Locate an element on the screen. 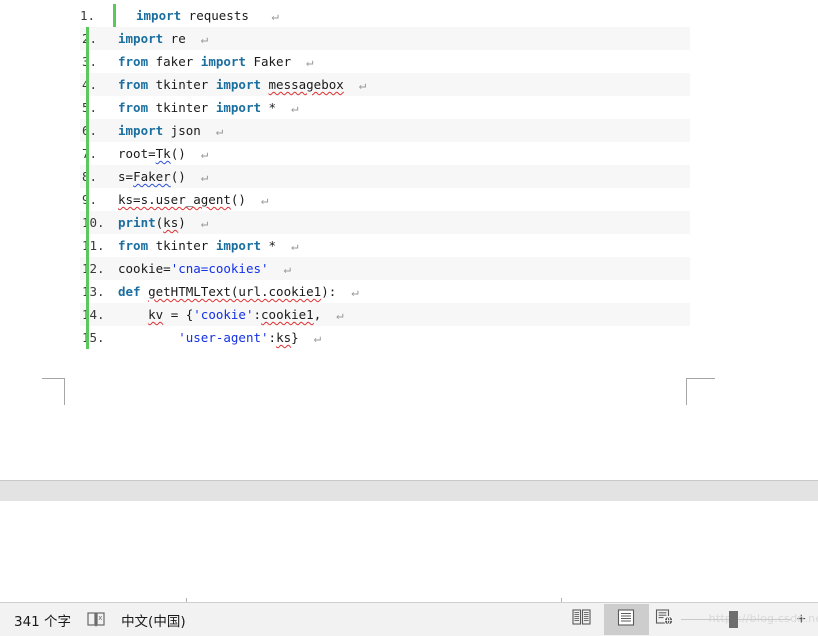 Image resolution: width=818 pixels, height=636 pixels. code-token-sq: cookie1 is located at coordinates (287, 314).